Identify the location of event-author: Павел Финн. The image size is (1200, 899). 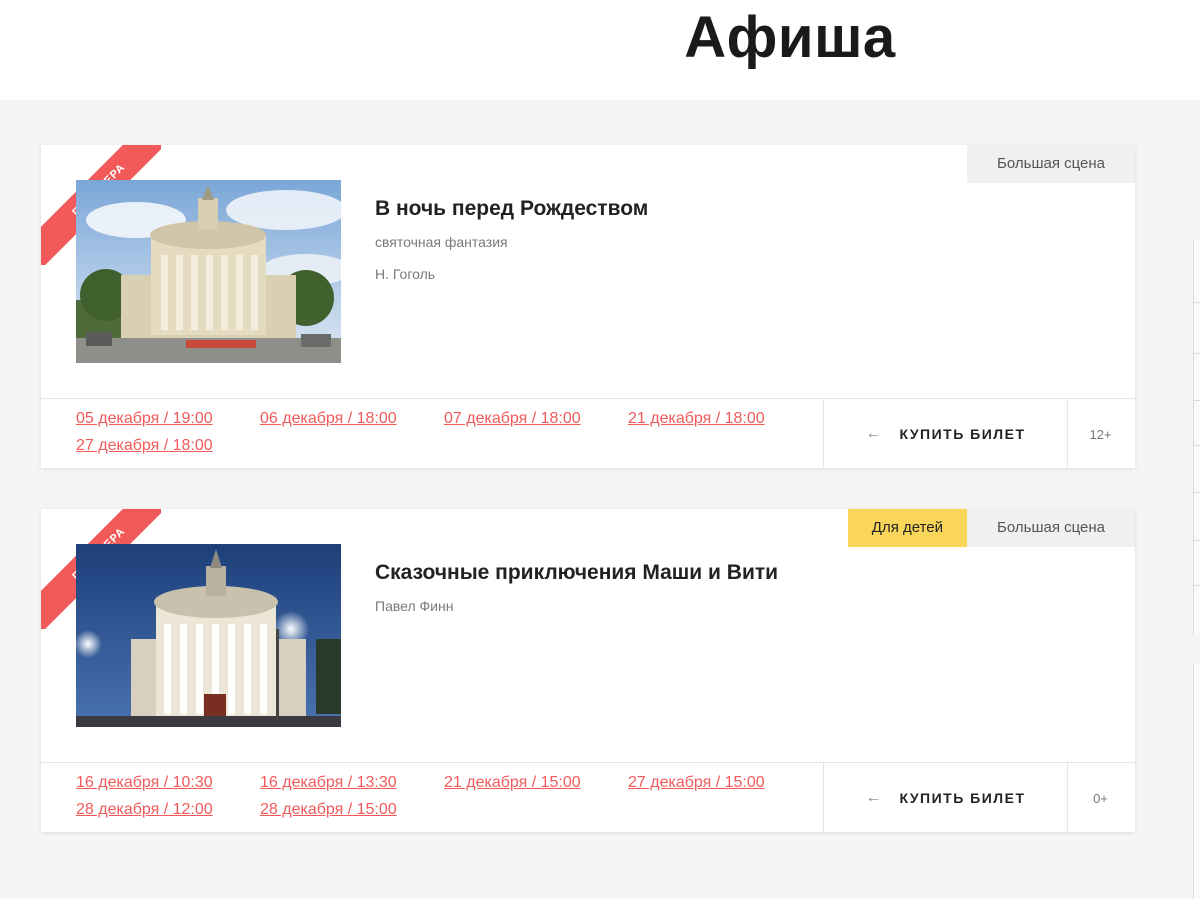
(414, 606).